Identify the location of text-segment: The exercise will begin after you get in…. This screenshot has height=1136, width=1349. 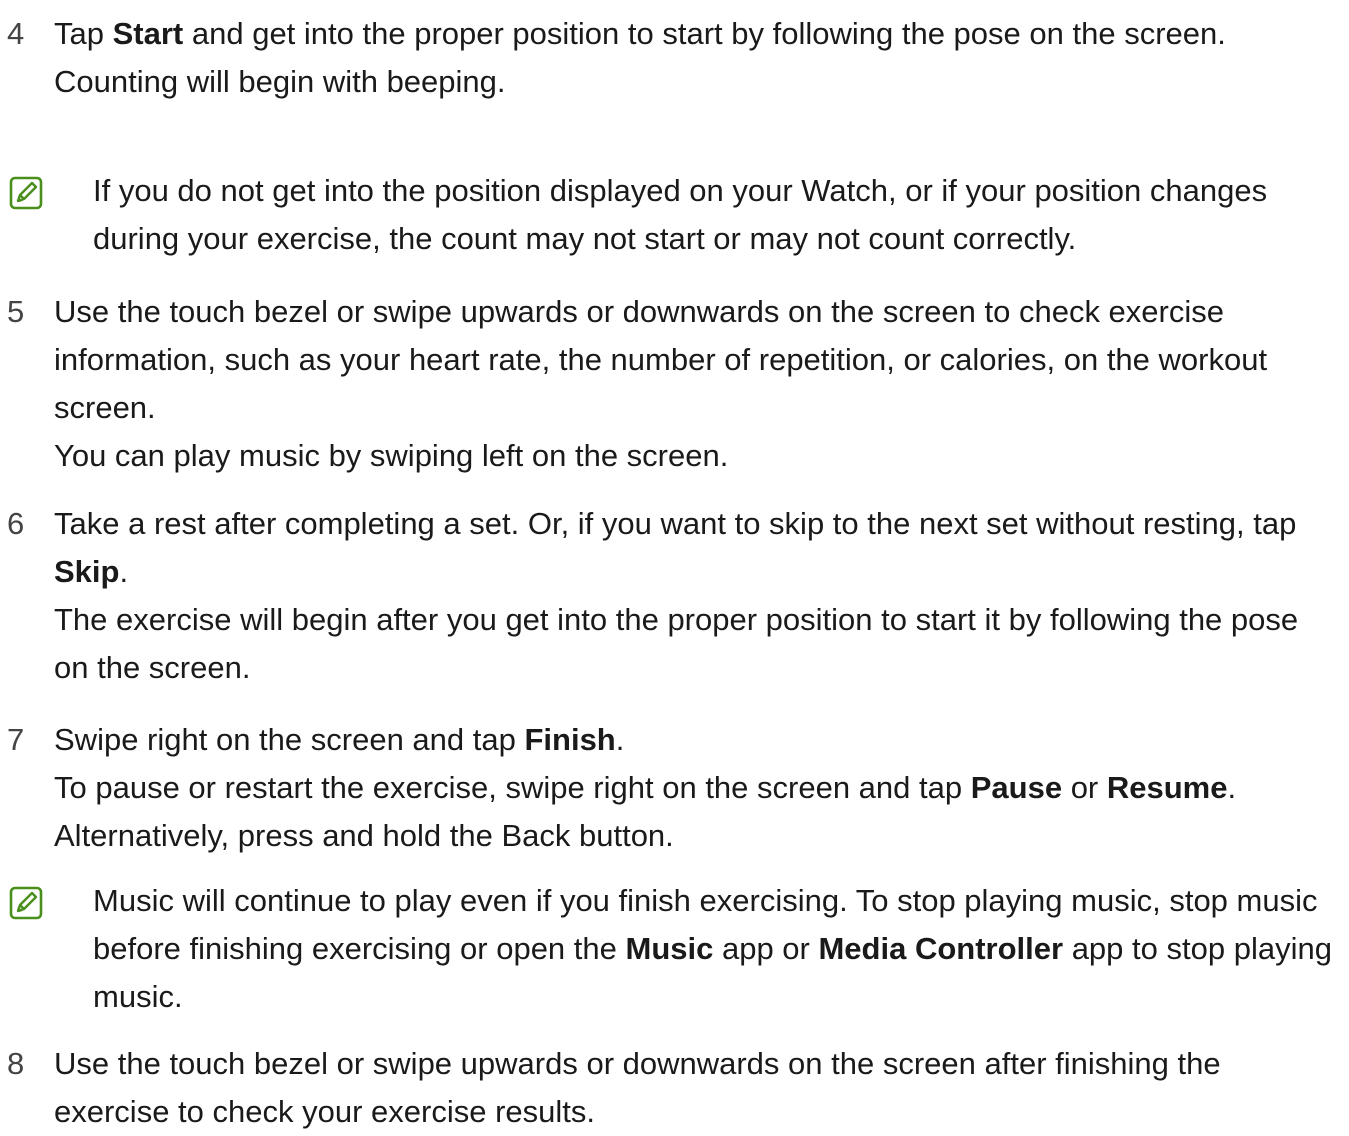
(676, 643).